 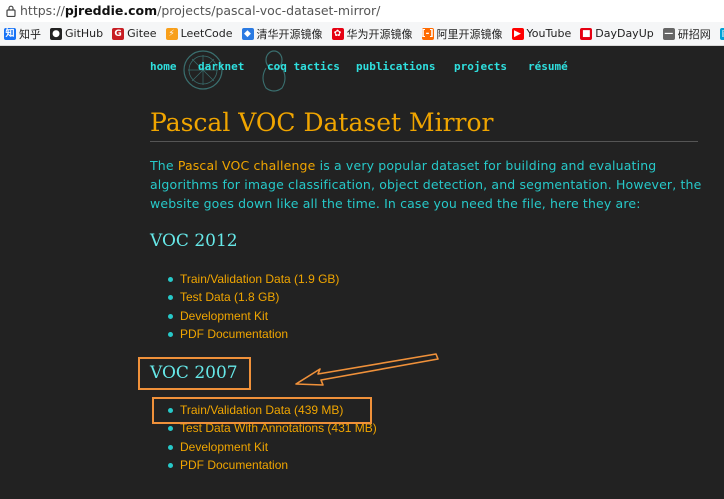 I want to click on github-icon: ●, so click(x=56, y=33).